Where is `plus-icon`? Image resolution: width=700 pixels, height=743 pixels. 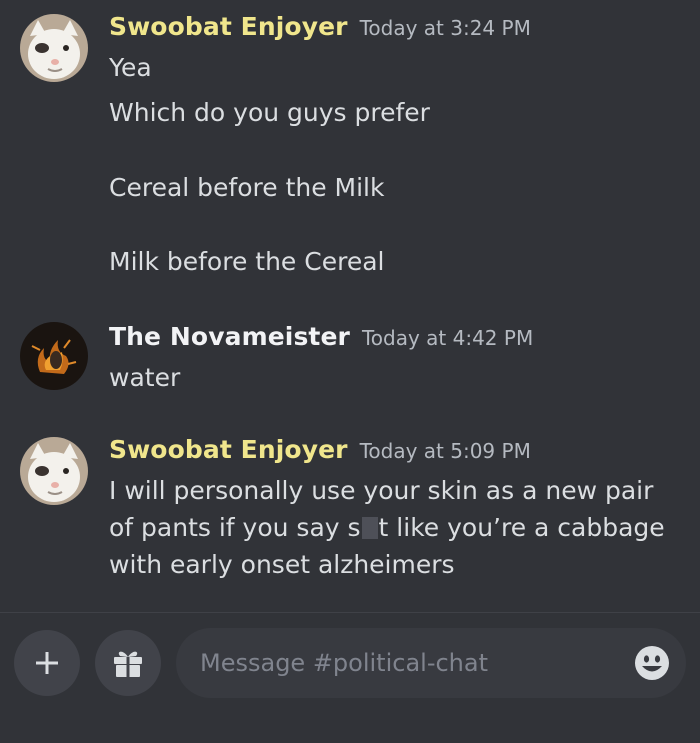
plus-icon is located at coordinates (47, 663).